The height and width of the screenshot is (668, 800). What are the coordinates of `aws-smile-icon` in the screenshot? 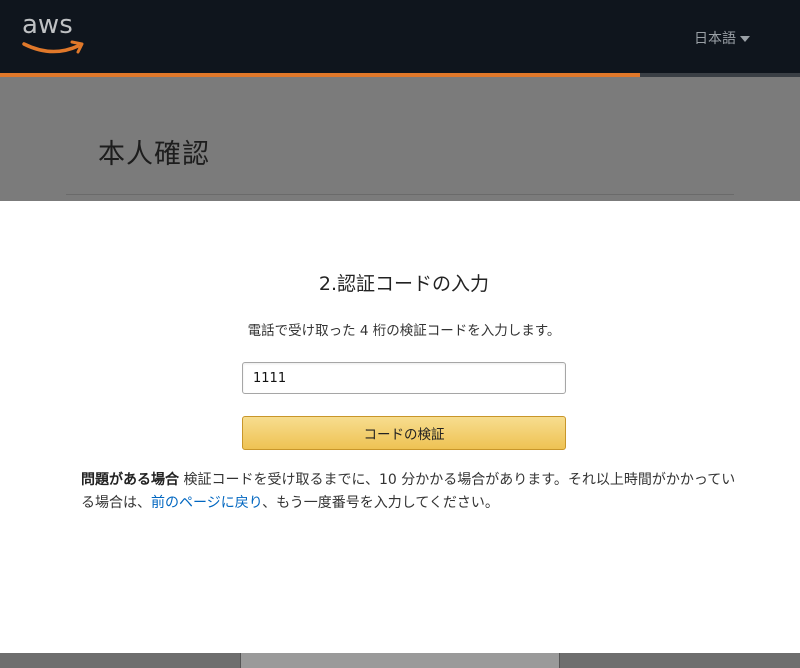 It's located at (53, 47).